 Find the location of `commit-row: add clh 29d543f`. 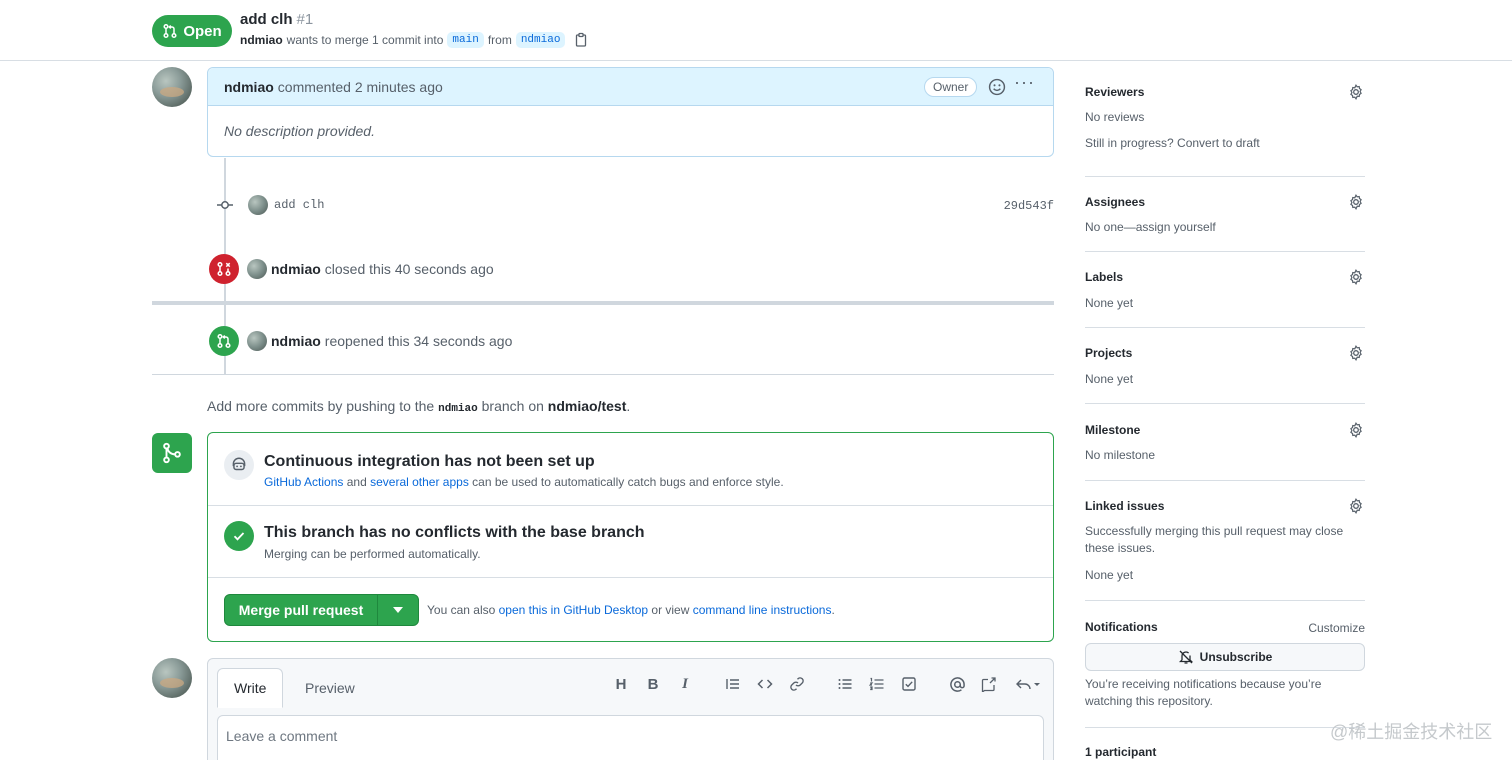

commit-row: add clh 29d543f is located at coordinates (635, 205).